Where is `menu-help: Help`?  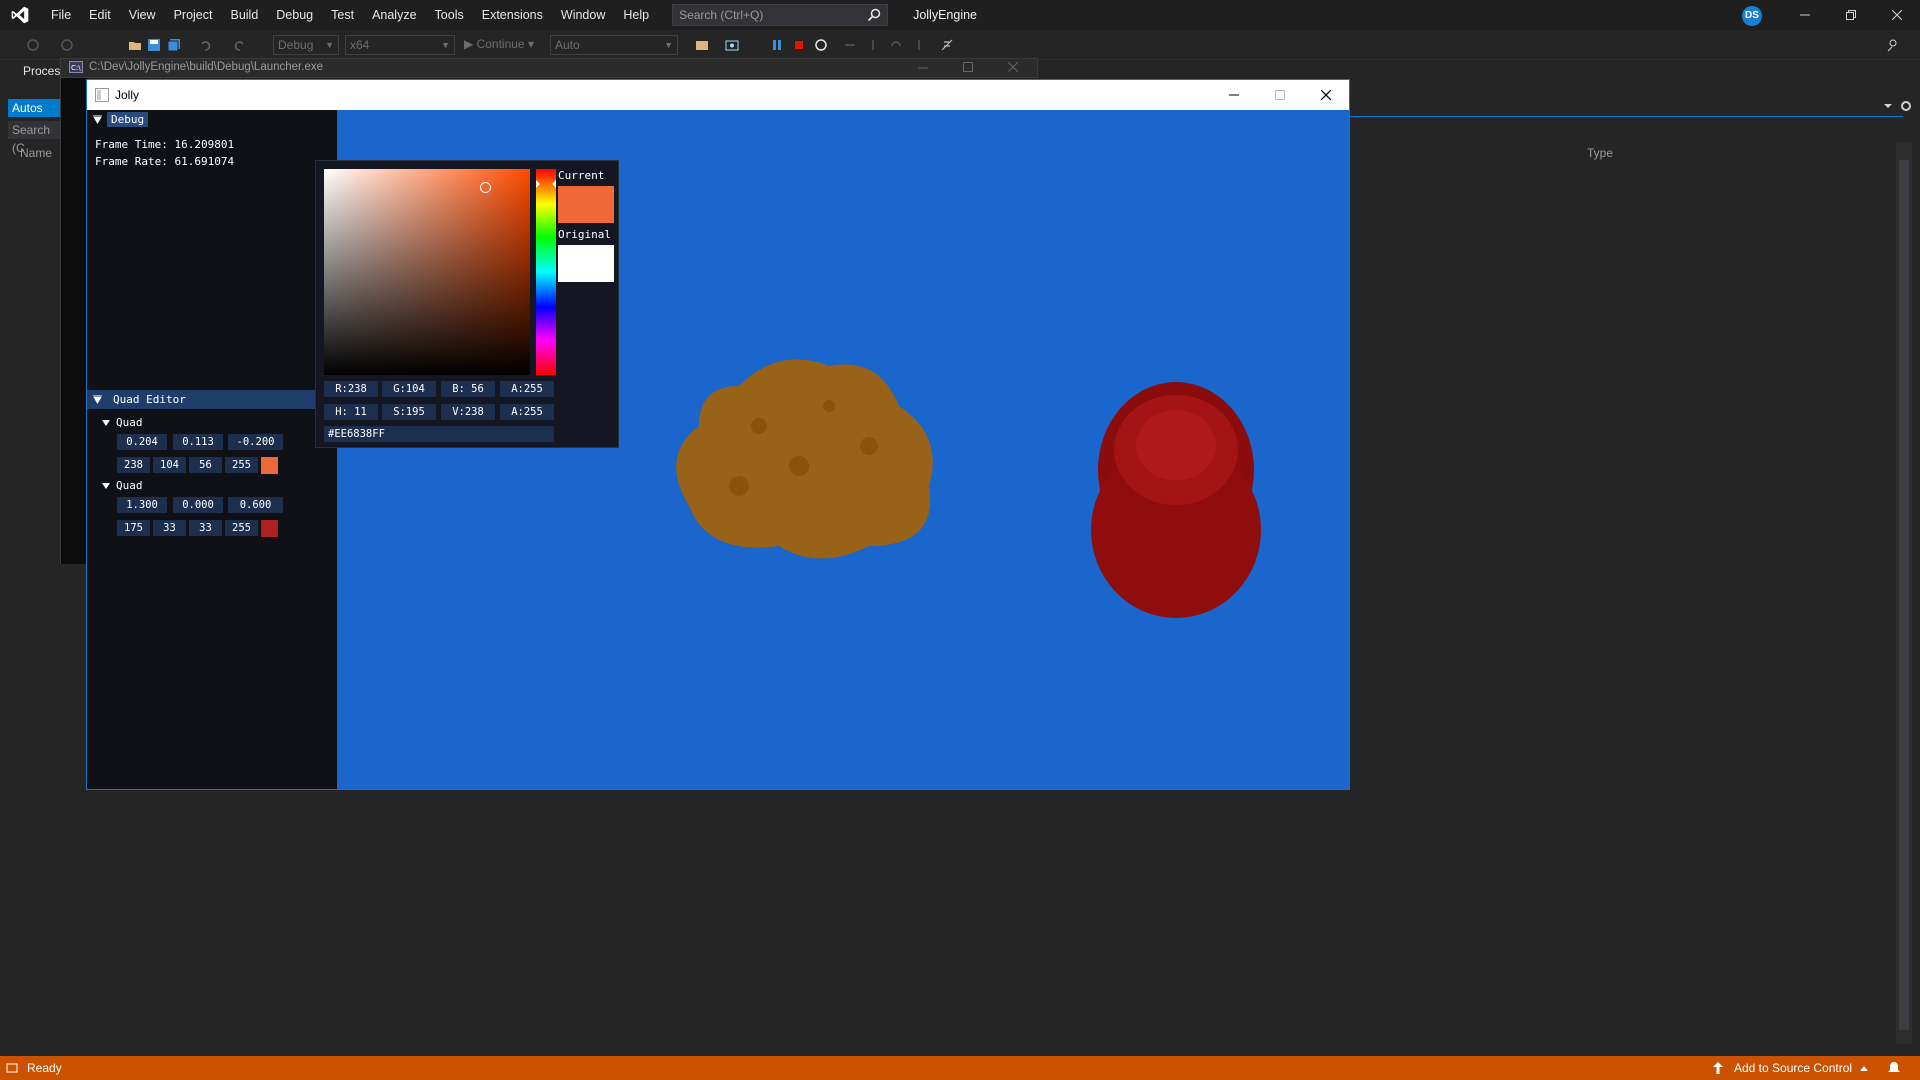
menu-help: Help is located at coordinates (636, 15).